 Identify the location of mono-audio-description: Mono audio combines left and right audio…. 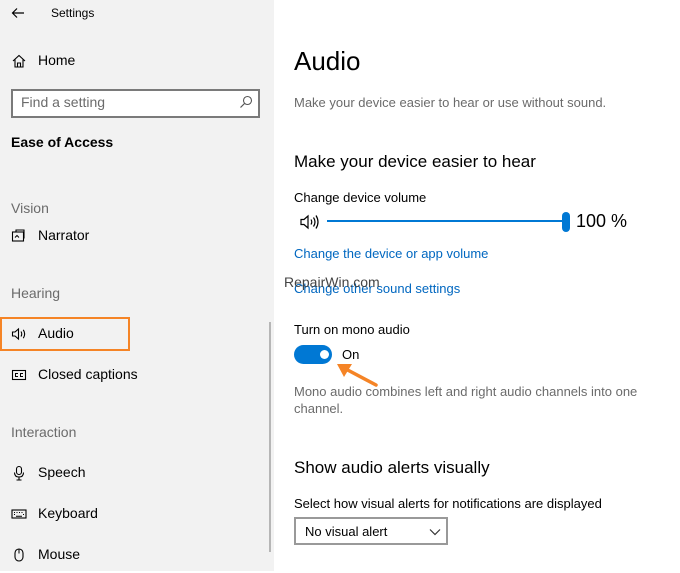
(466, 400).